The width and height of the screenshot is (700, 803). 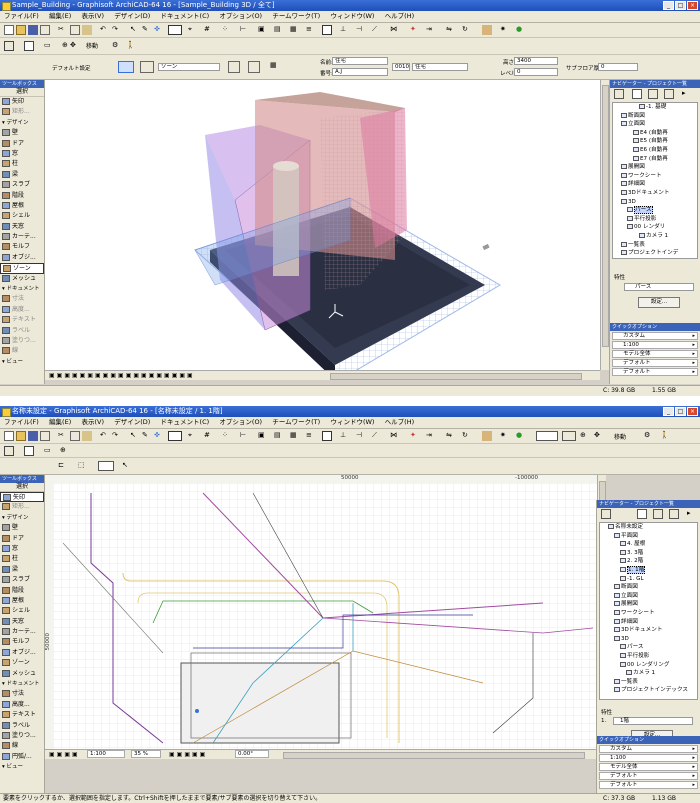 I want to click on nav-view-map-icon, so click(x=637, y=94).